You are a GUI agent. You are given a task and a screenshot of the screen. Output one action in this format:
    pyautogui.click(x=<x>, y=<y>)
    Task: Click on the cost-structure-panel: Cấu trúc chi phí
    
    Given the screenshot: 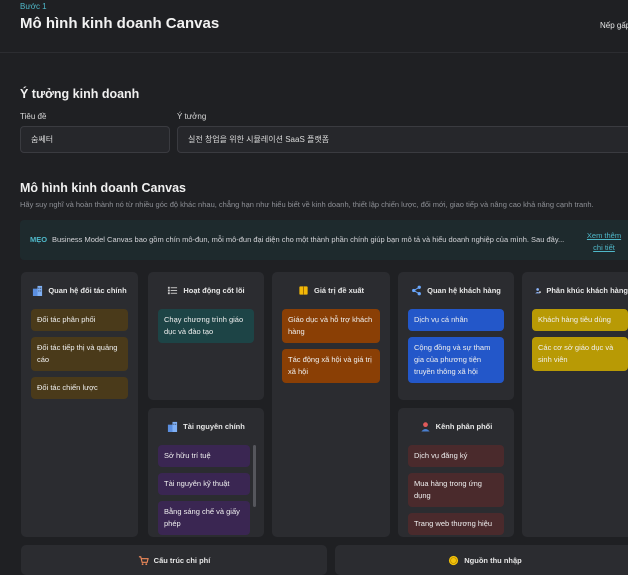 What is the action you would take?
    pyautogui.click(x=174, y=560)
    